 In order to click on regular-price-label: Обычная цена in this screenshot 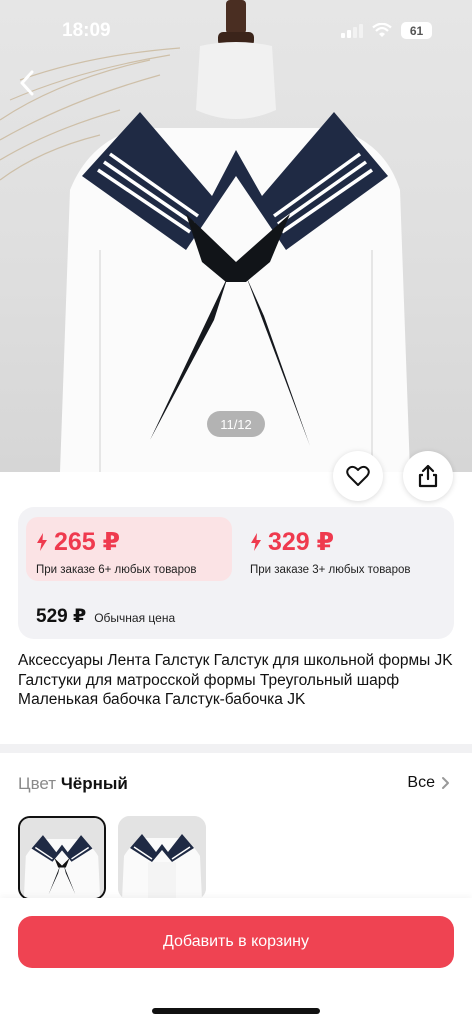, I will do `click(135, 618)`.